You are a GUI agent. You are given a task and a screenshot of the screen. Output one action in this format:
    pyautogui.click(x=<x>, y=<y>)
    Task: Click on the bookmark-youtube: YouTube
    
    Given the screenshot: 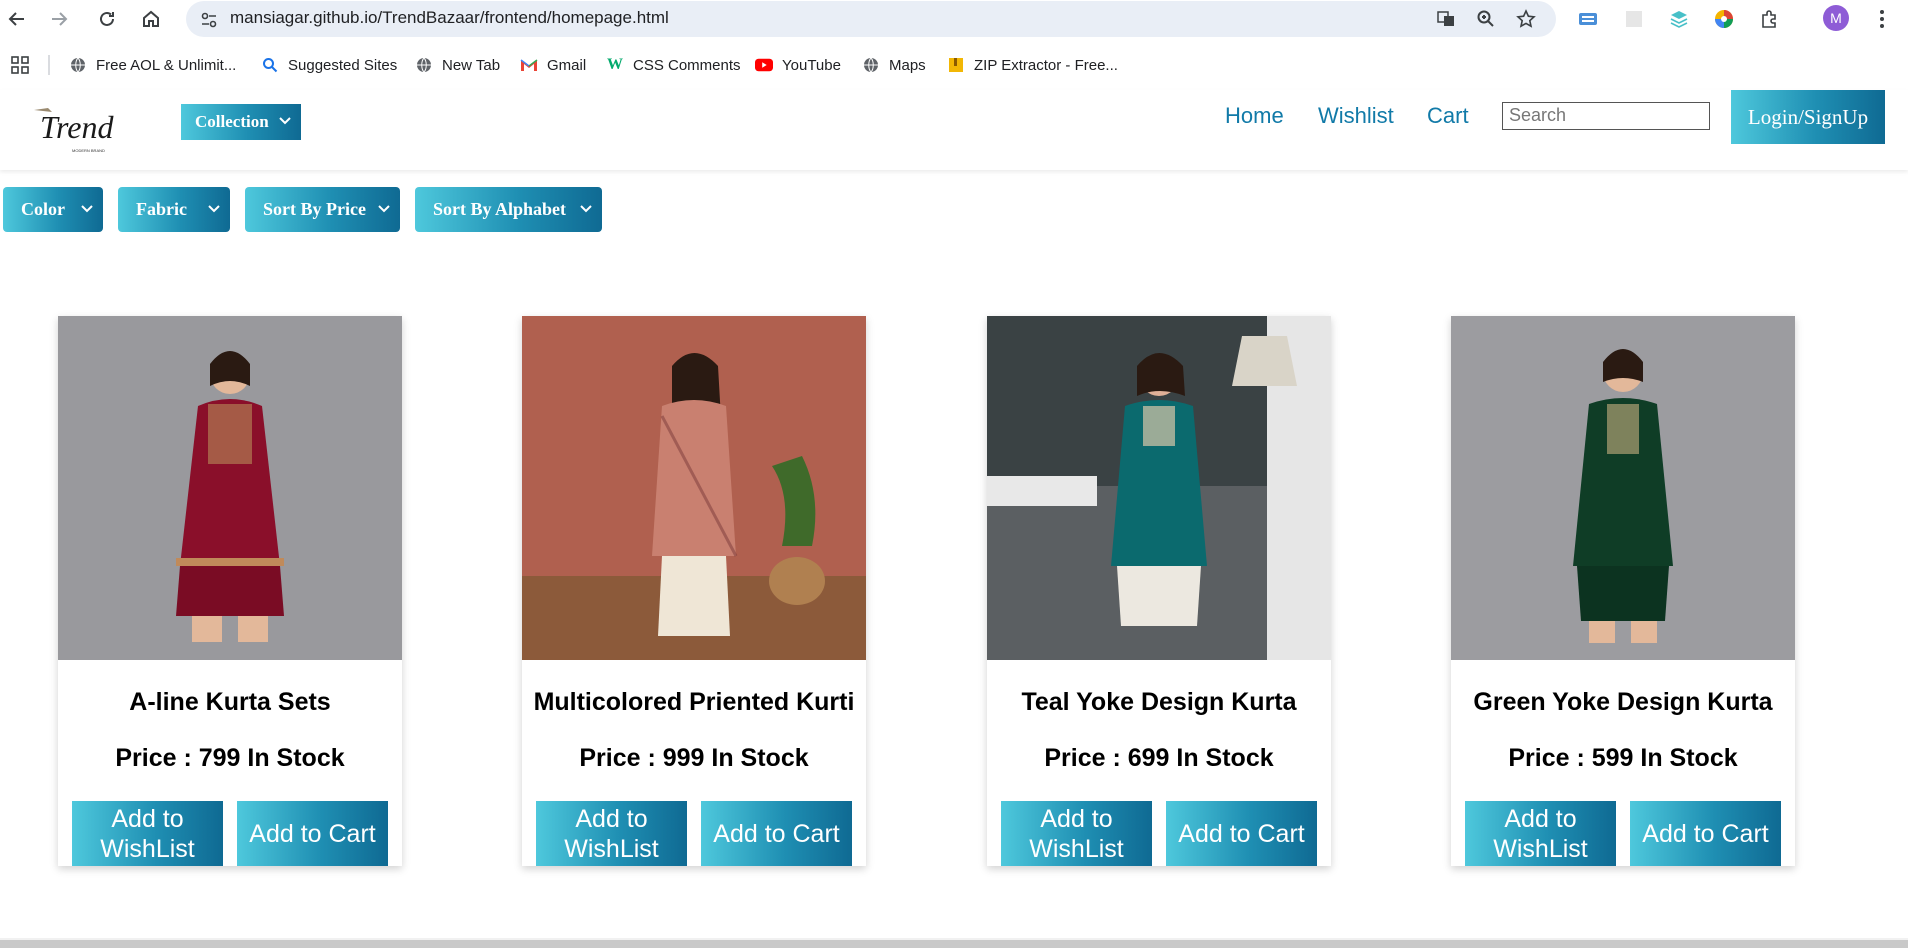 What is the action you would take?
    pyautogui.click(x=798, y=65)
    